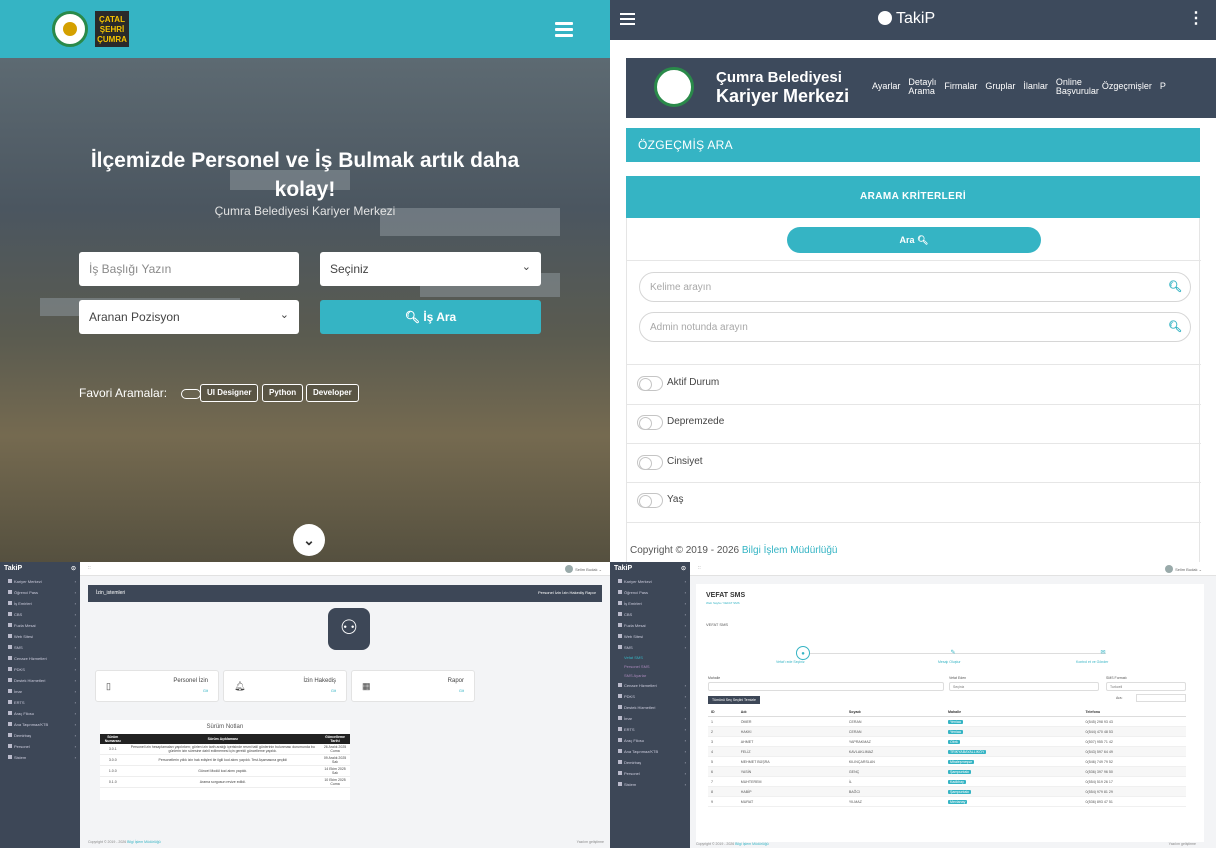  I want to click on column-header: ID, so click(723, 712).